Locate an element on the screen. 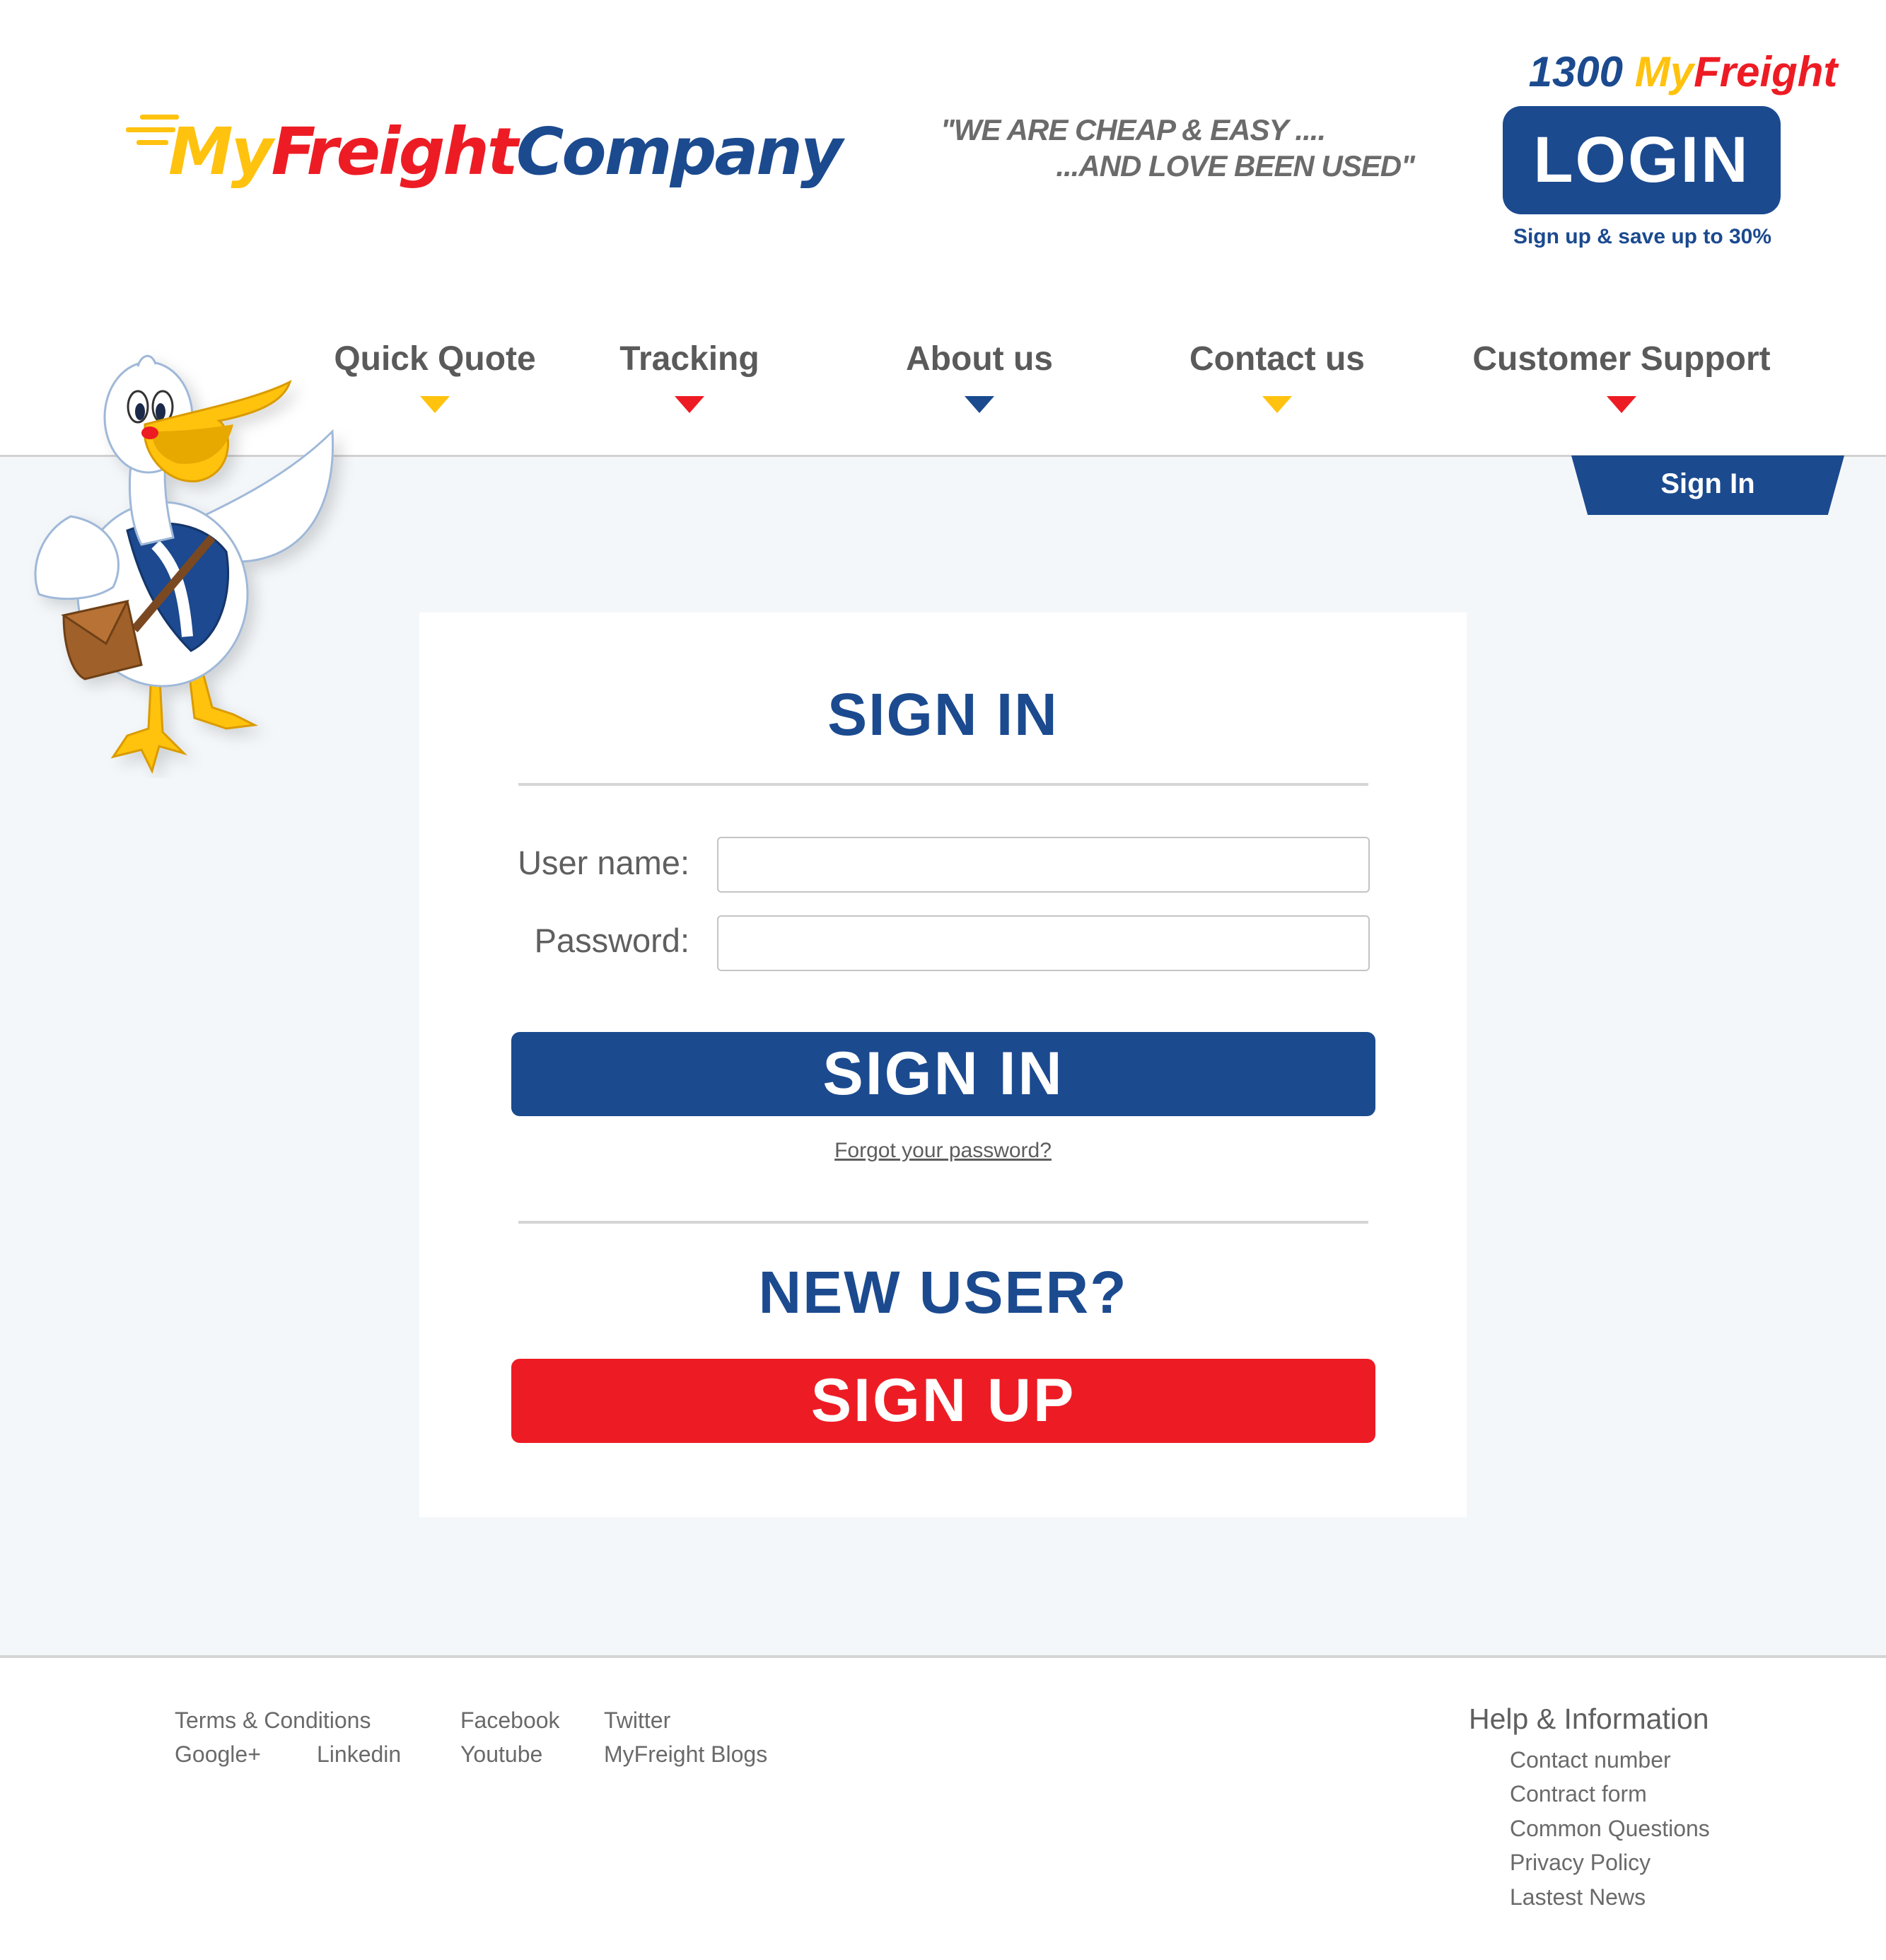 The width and height of the screenshot is (1886, 1960). username-field is located at coordinates (1043, 865).